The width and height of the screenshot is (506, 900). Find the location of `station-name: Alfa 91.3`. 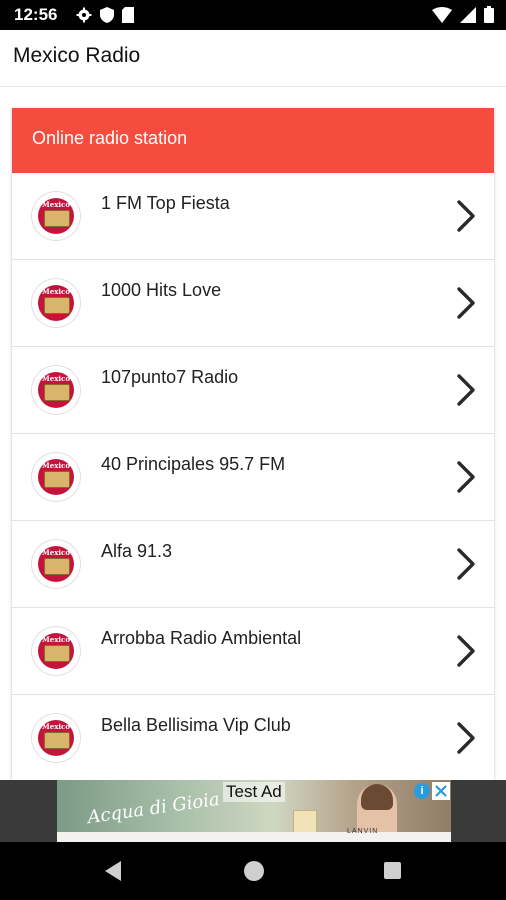

station-name: Alfa 91.3 is located at coordinates (137, 551).